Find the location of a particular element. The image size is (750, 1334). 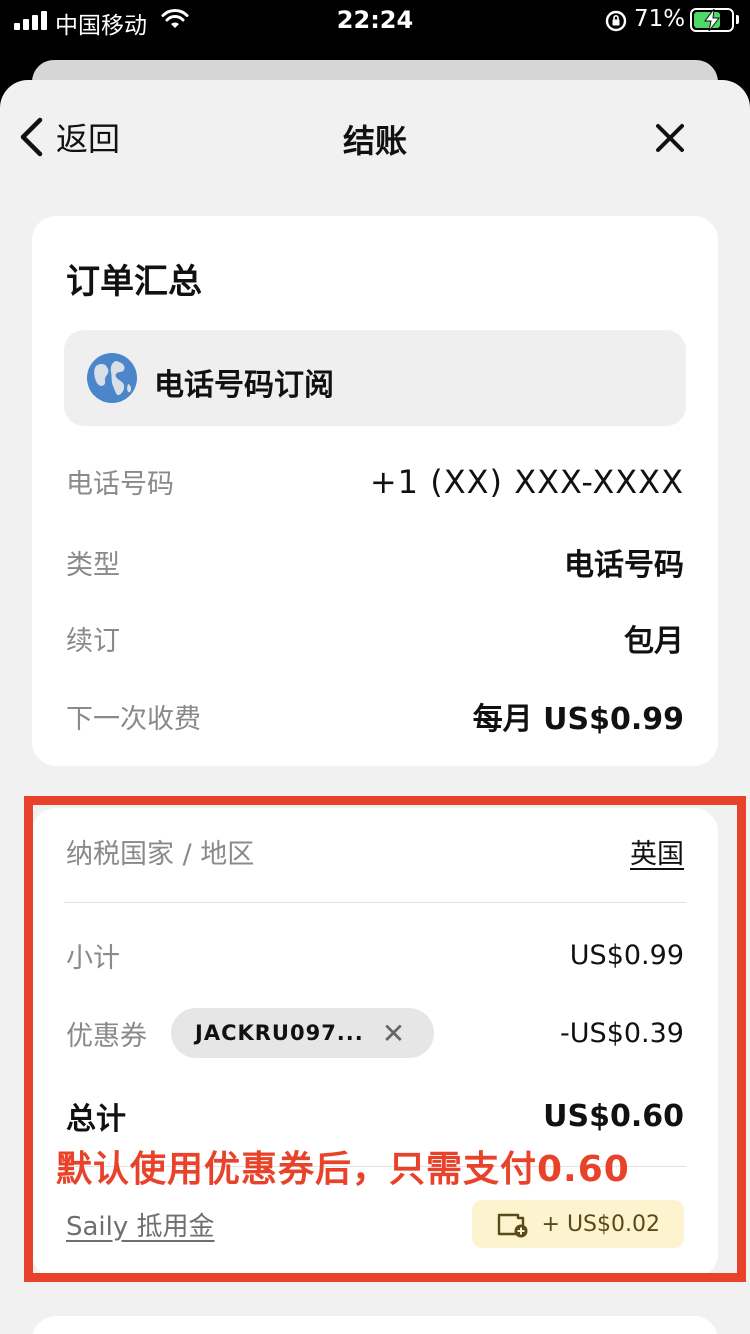

renewal-row: 续订 包月 is located at coordinates (375, 641).